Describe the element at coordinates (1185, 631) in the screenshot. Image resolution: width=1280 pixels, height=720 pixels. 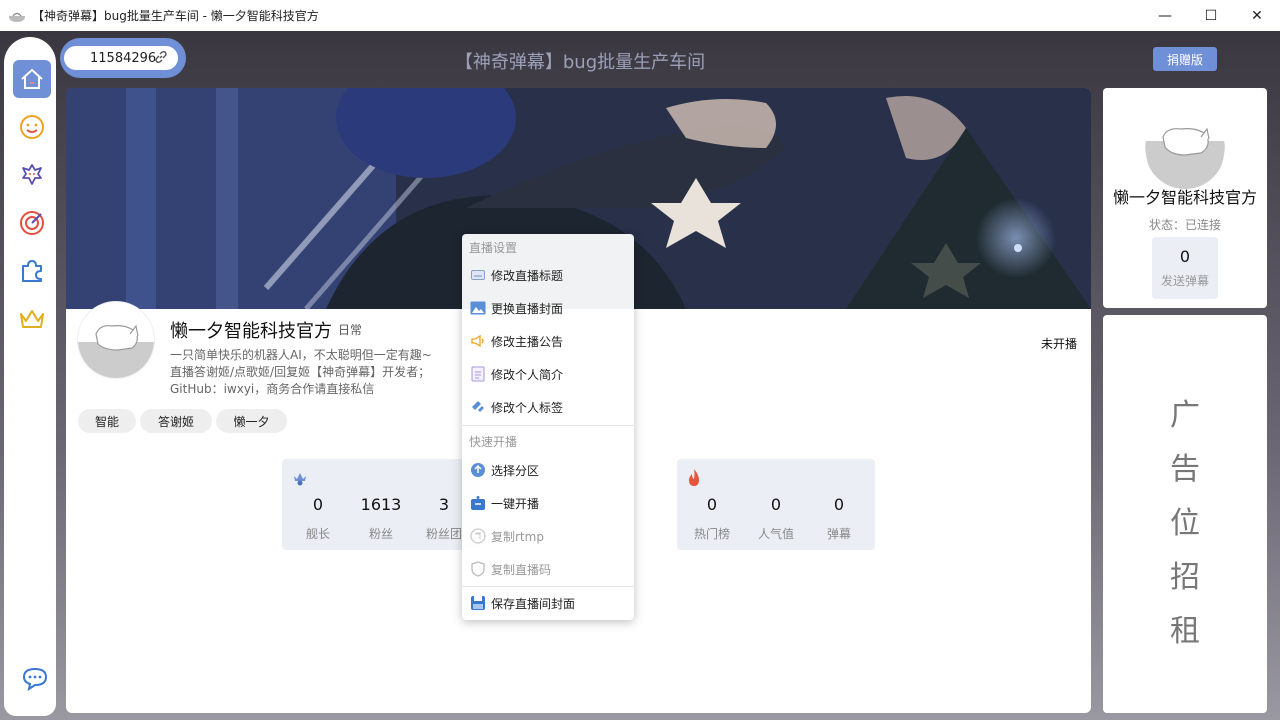
I see `ad-char: 租` at that location.